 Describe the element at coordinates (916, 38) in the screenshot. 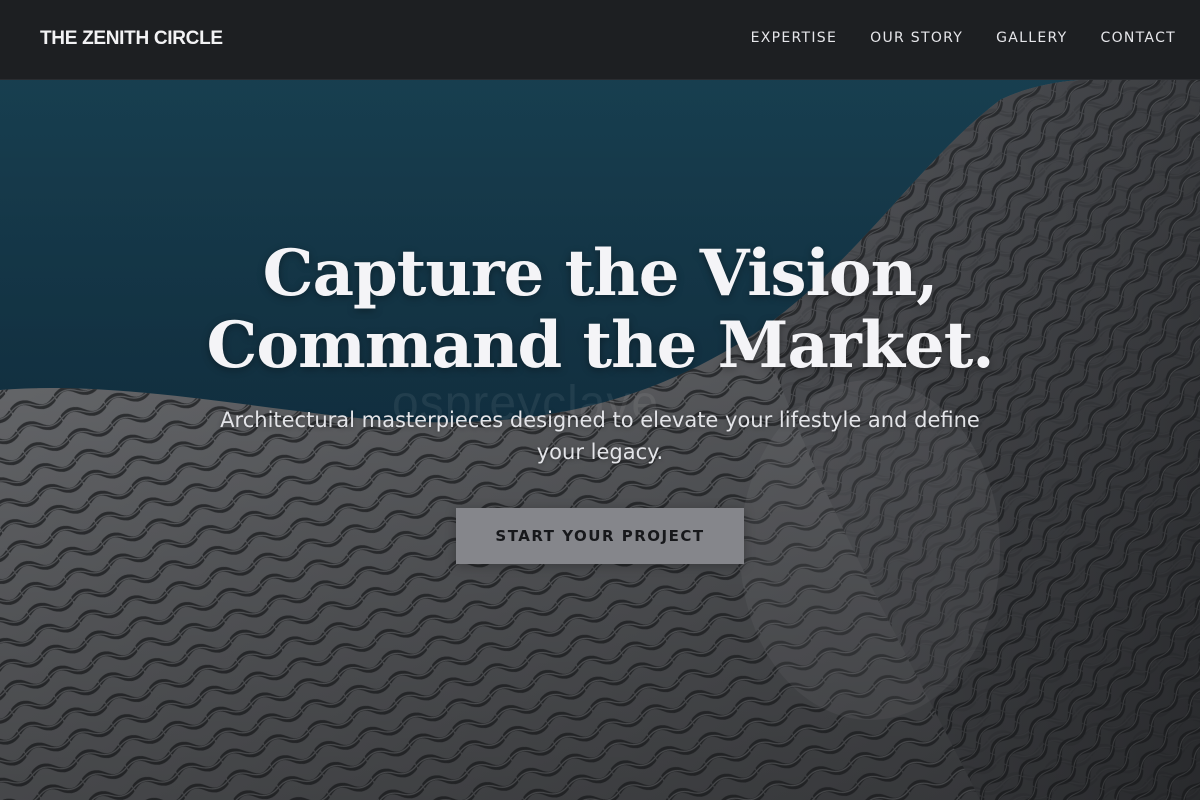

I see `nav-link-our-story: OUR STORY` at that location.